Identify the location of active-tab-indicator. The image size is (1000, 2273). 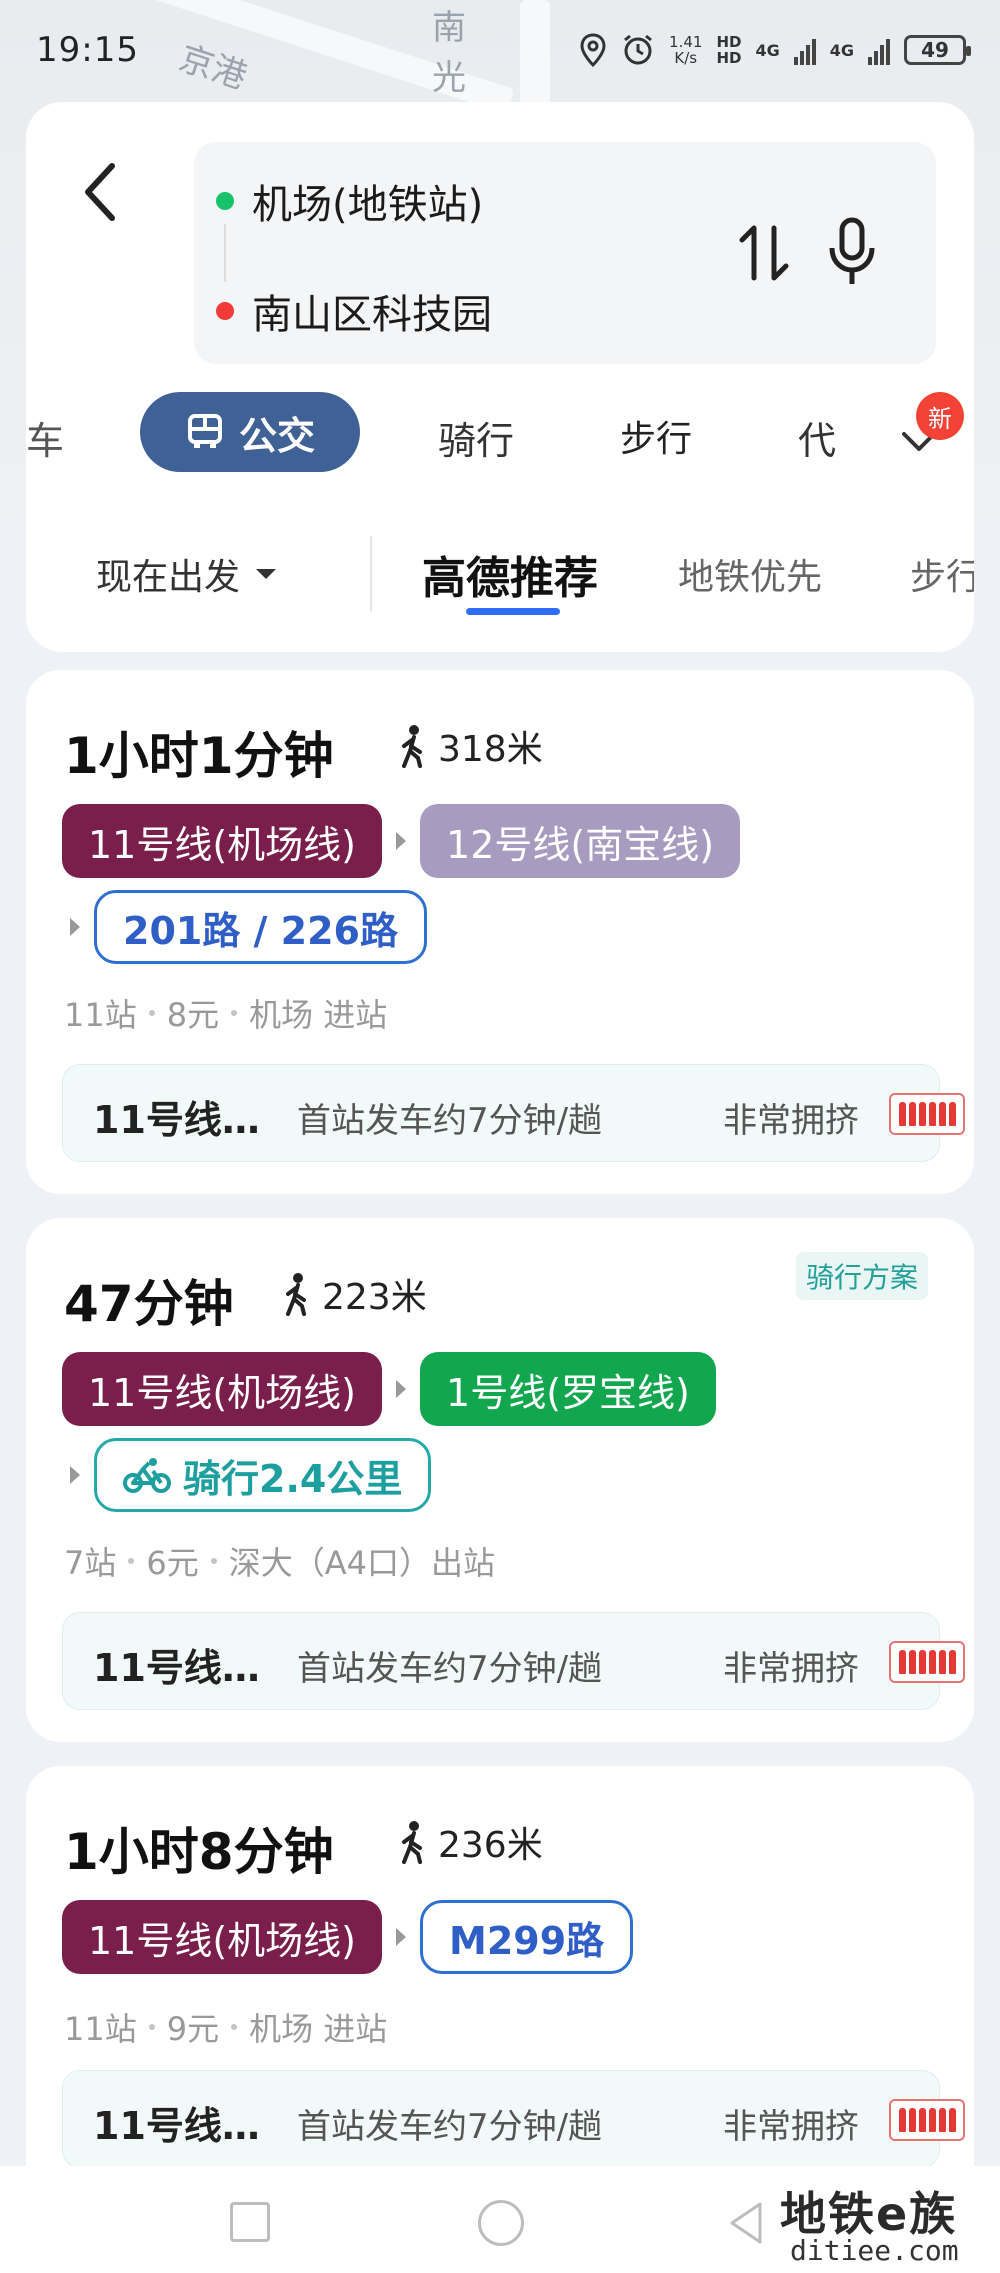
(513, 611).